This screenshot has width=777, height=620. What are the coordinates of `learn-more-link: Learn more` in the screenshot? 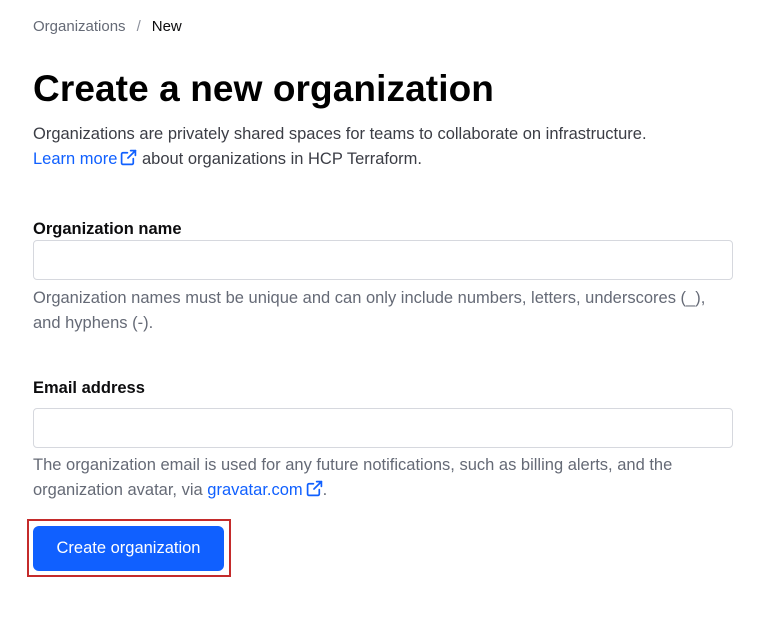 It's located at (85, 158).